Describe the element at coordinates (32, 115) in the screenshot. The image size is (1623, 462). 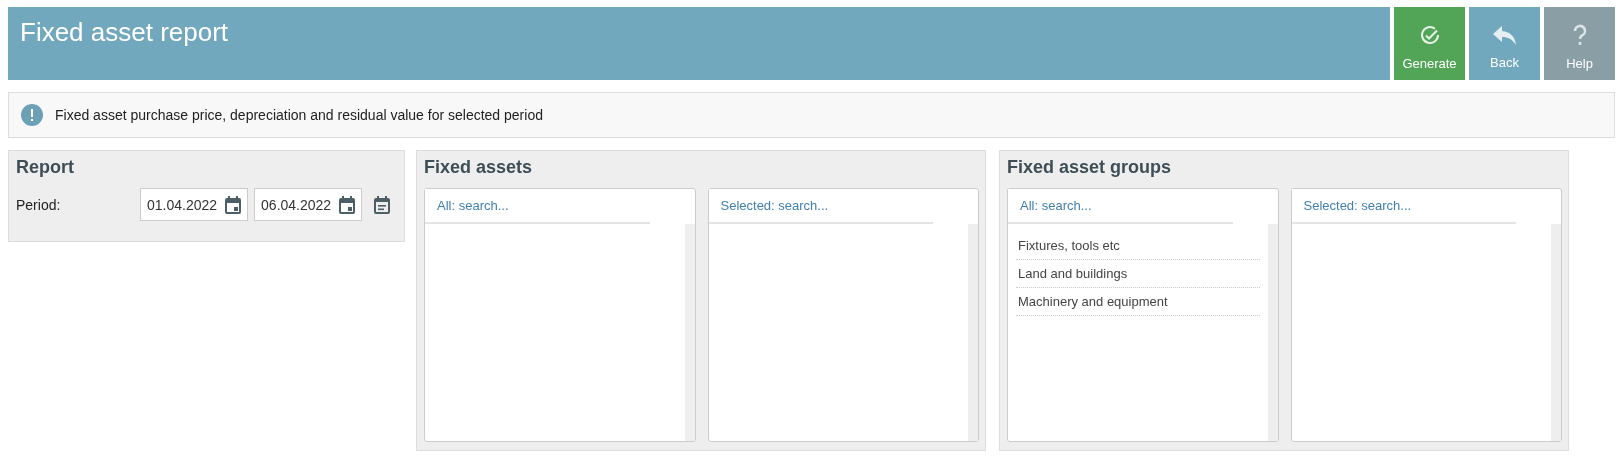
I see `info-icon` at that location.